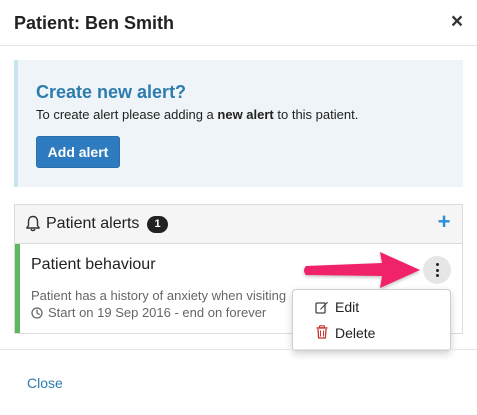  What do you see at coordinates (37, 313) in the screenshot?
I see `clock-icon` at bounding box center [37, 313].